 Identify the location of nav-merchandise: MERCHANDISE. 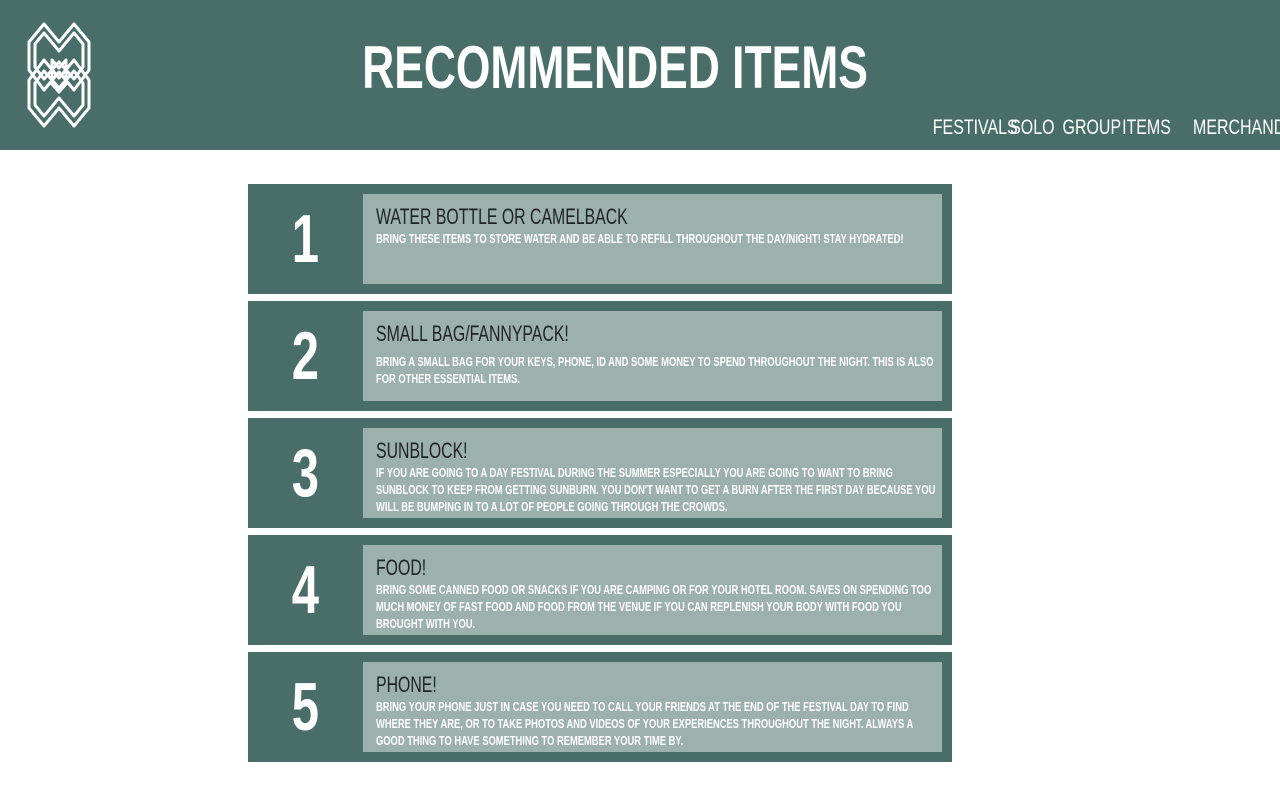
(1236, 128).